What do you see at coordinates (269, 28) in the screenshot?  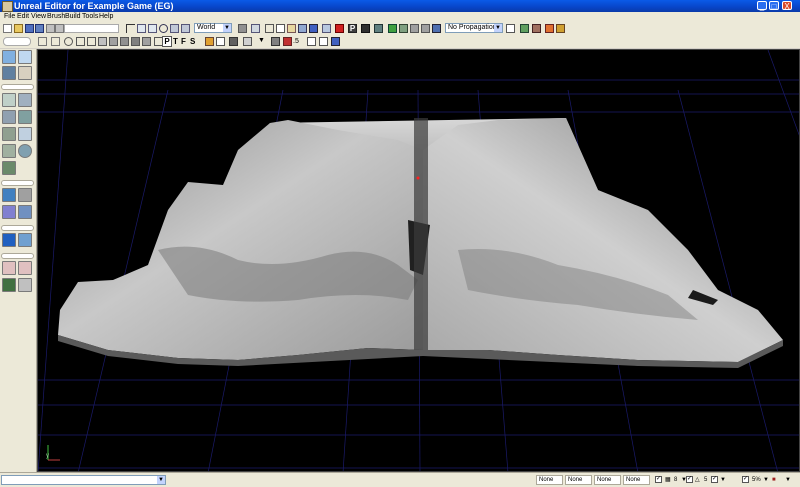 I see `cut-icon` at bounding box center [269, 28].